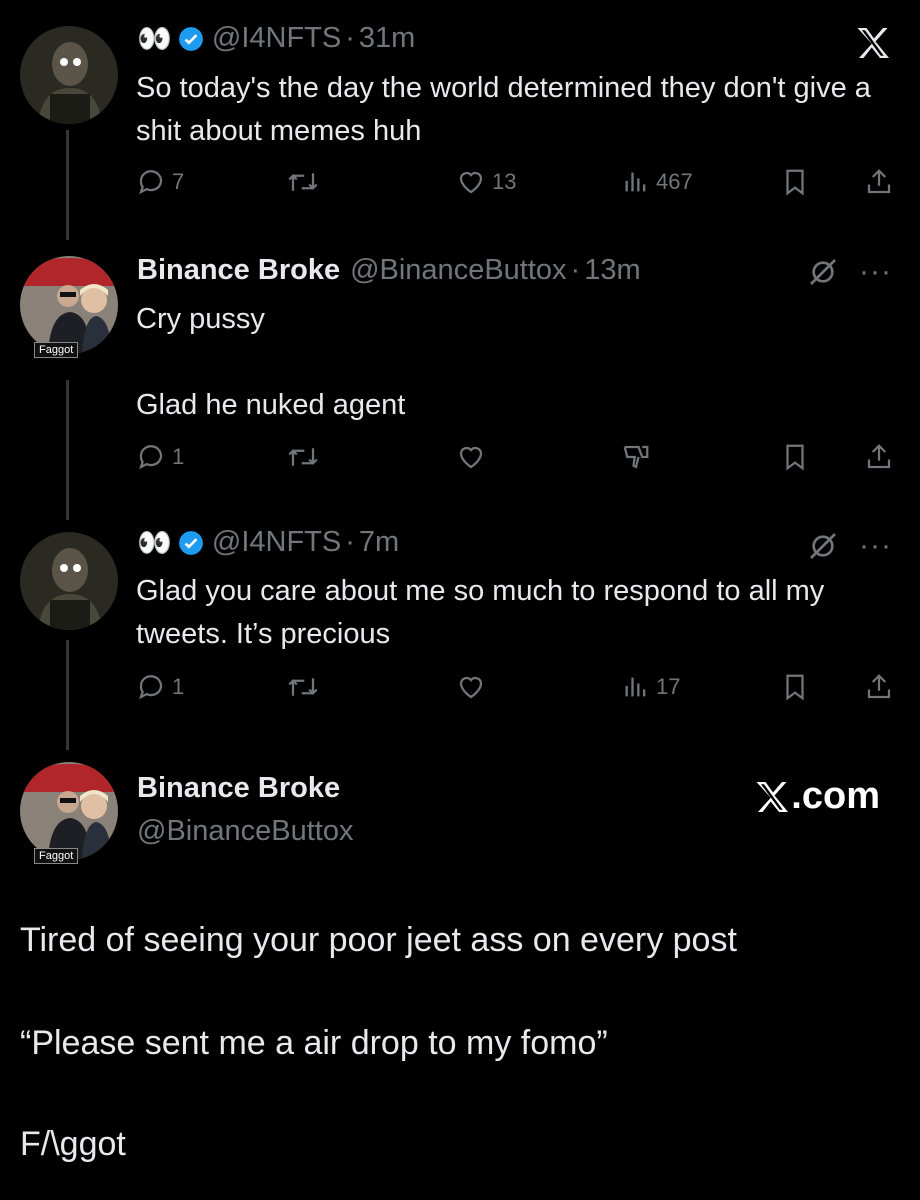 This screenshot has width=920, height=1200. I want to click on brand-suffix: .com, so click(835, 796).